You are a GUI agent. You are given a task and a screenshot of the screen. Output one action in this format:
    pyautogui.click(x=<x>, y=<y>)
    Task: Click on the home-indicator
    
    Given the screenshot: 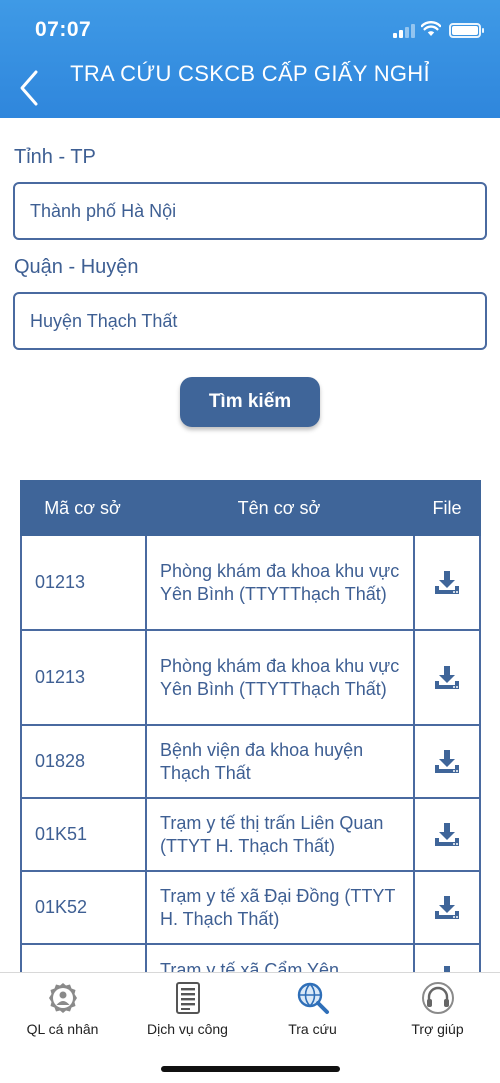 What is the action you would take?
    pyautogui.click(x=250, y=1069)
    